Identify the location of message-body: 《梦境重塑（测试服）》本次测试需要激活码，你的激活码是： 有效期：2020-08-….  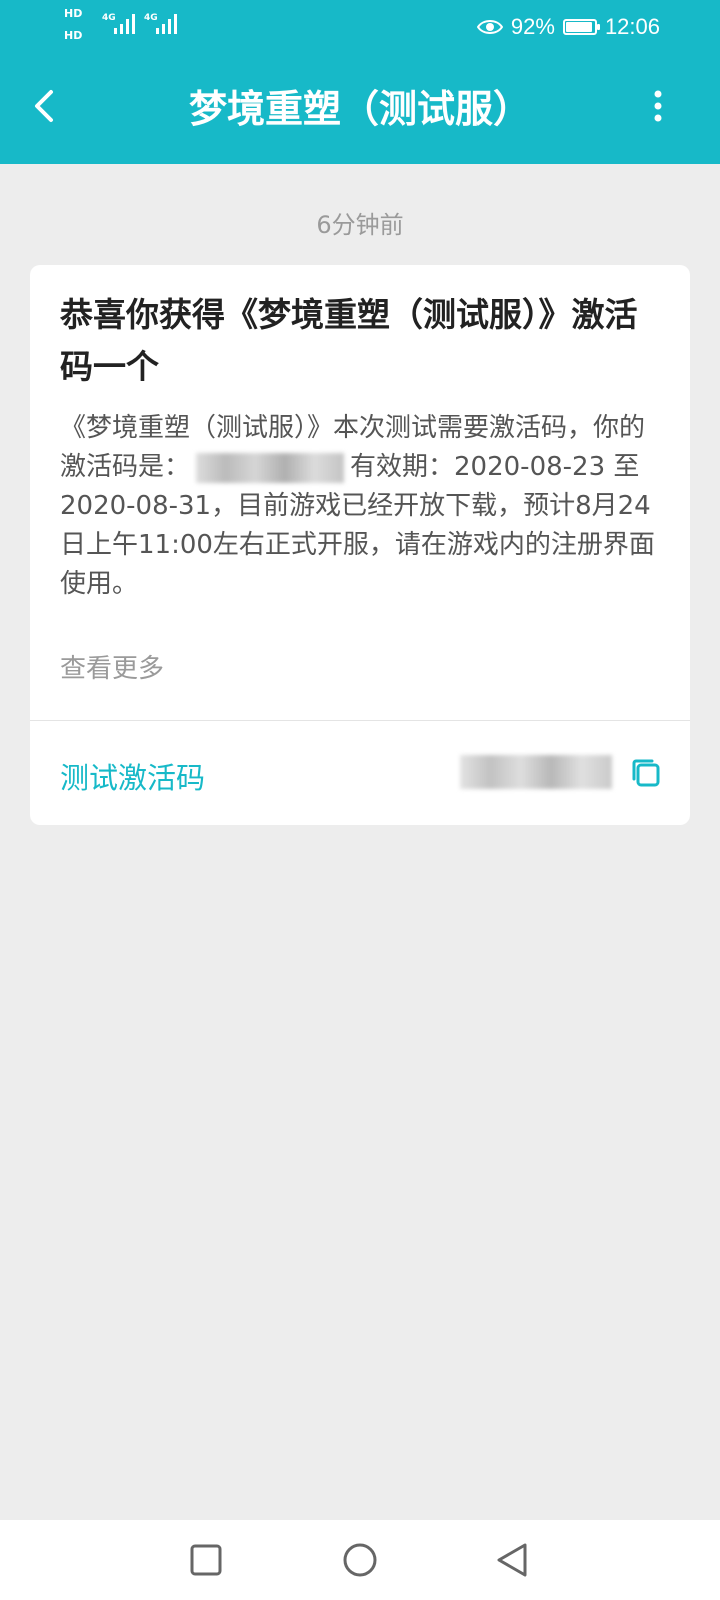
(358, 506).